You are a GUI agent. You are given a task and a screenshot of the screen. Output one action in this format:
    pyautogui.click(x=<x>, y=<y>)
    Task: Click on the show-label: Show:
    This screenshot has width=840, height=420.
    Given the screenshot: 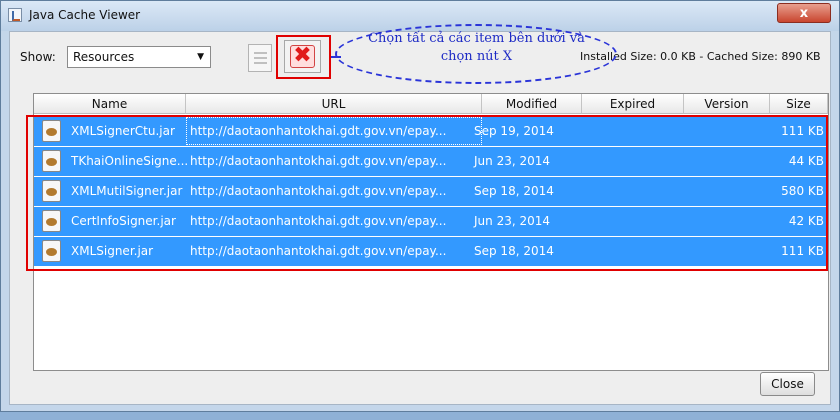 What is the action you would take?
    pyautogui.click(x=38, y=57)
    